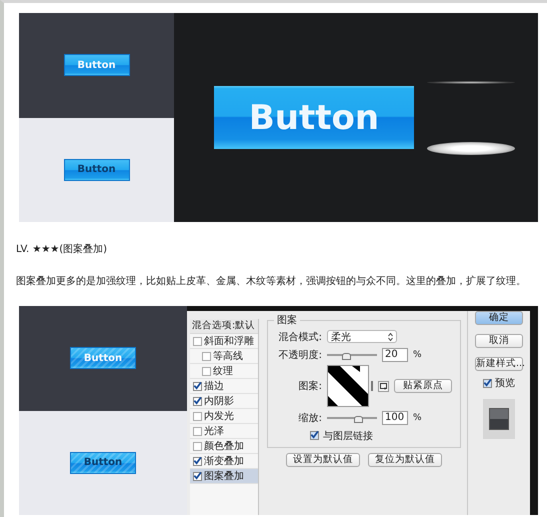 This screenshot has height=517, width=547. Describe the element at coordinates (310, 418) in the screenshot. I see `field-label: 缩放:` at that location.